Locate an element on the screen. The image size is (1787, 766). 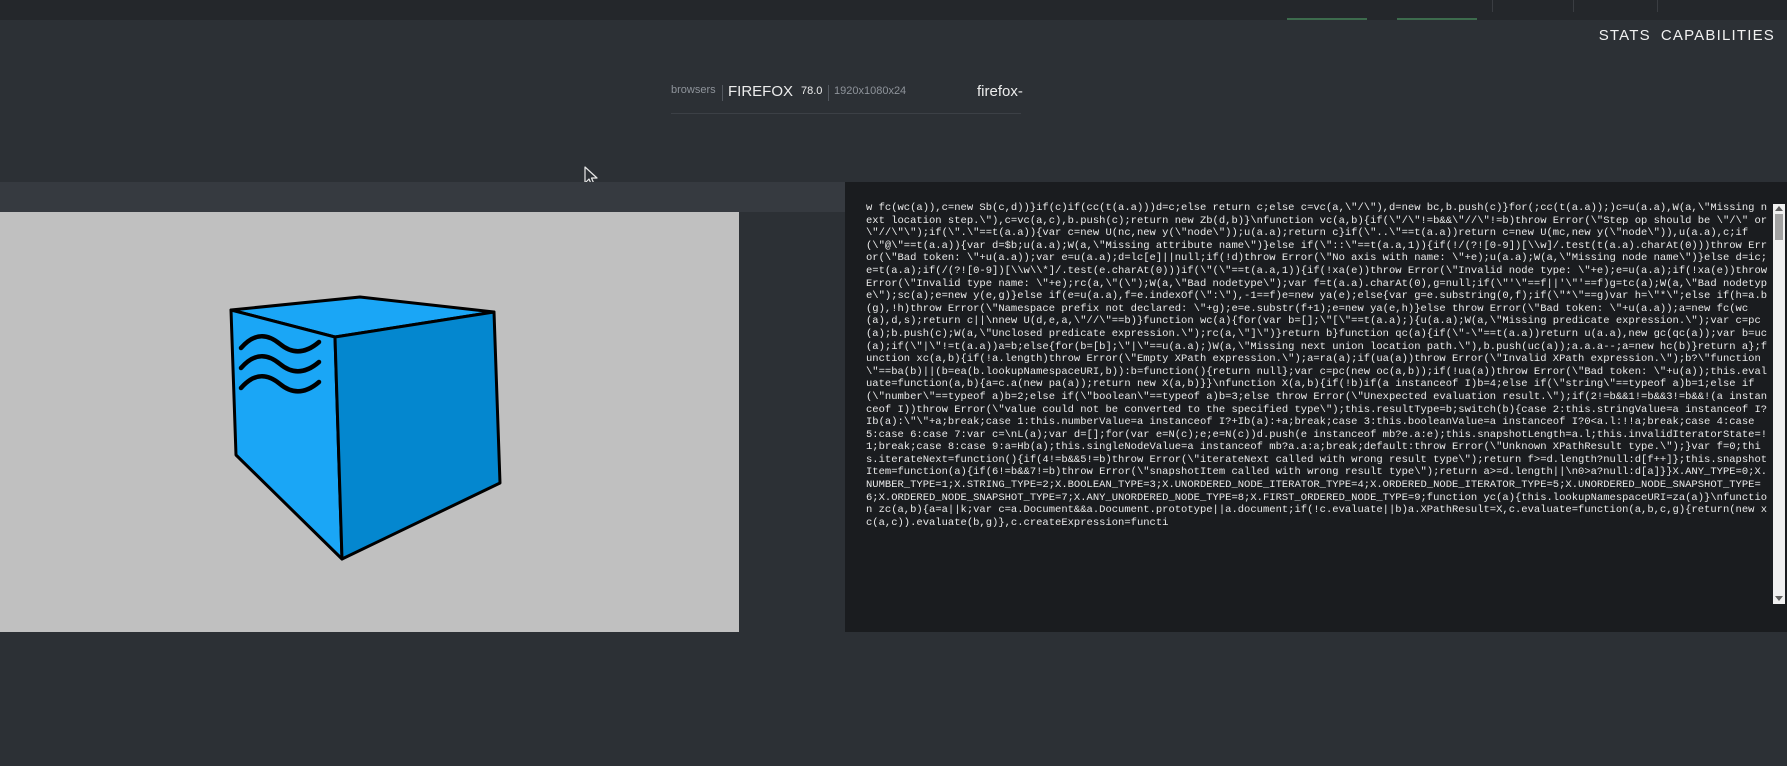
scroll-up-icon is located at coordinates (1779, 208).